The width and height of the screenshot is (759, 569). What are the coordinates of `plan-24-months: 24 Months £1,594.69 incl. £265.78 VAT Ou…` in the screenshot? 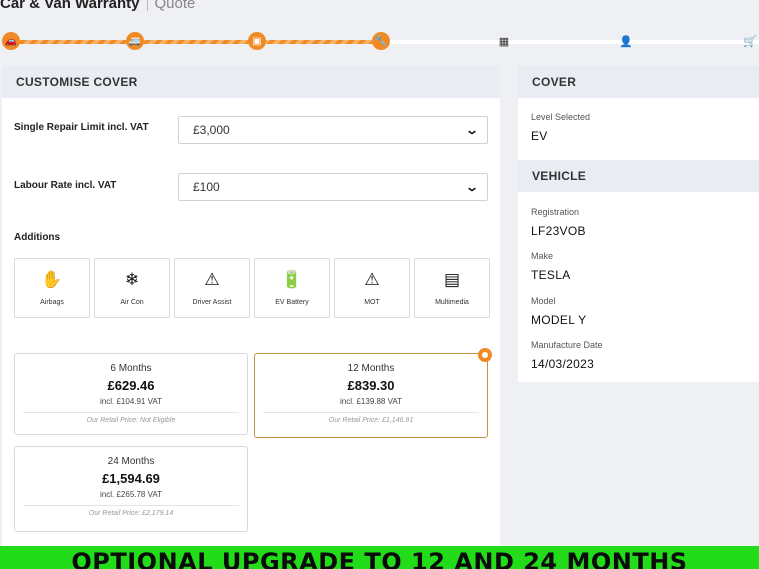 It's located at (131, 489).